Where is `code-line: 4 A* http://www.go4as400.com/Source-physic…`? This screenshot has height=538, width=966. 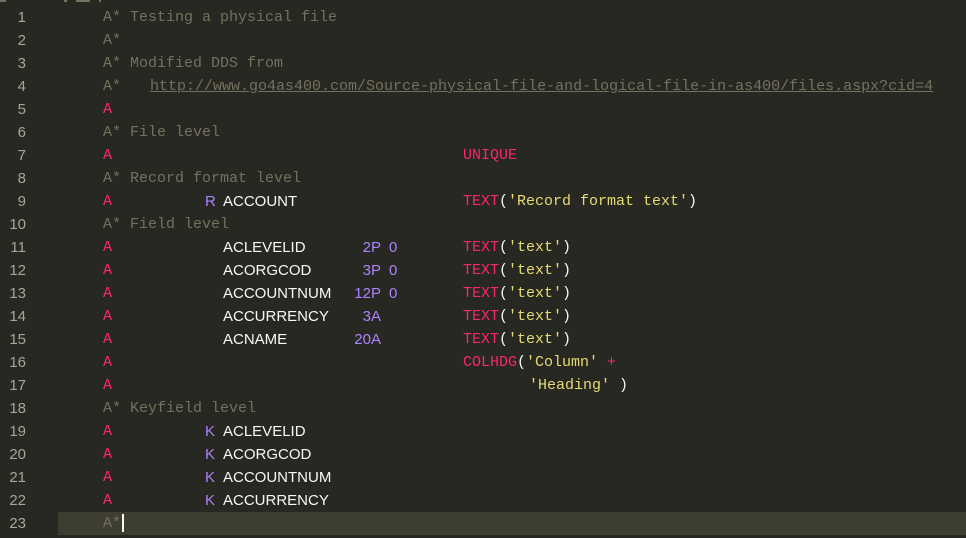 code-line: 4 A* http://www.go4as400.com/Source-physic… is located at coordinates (483, 86).